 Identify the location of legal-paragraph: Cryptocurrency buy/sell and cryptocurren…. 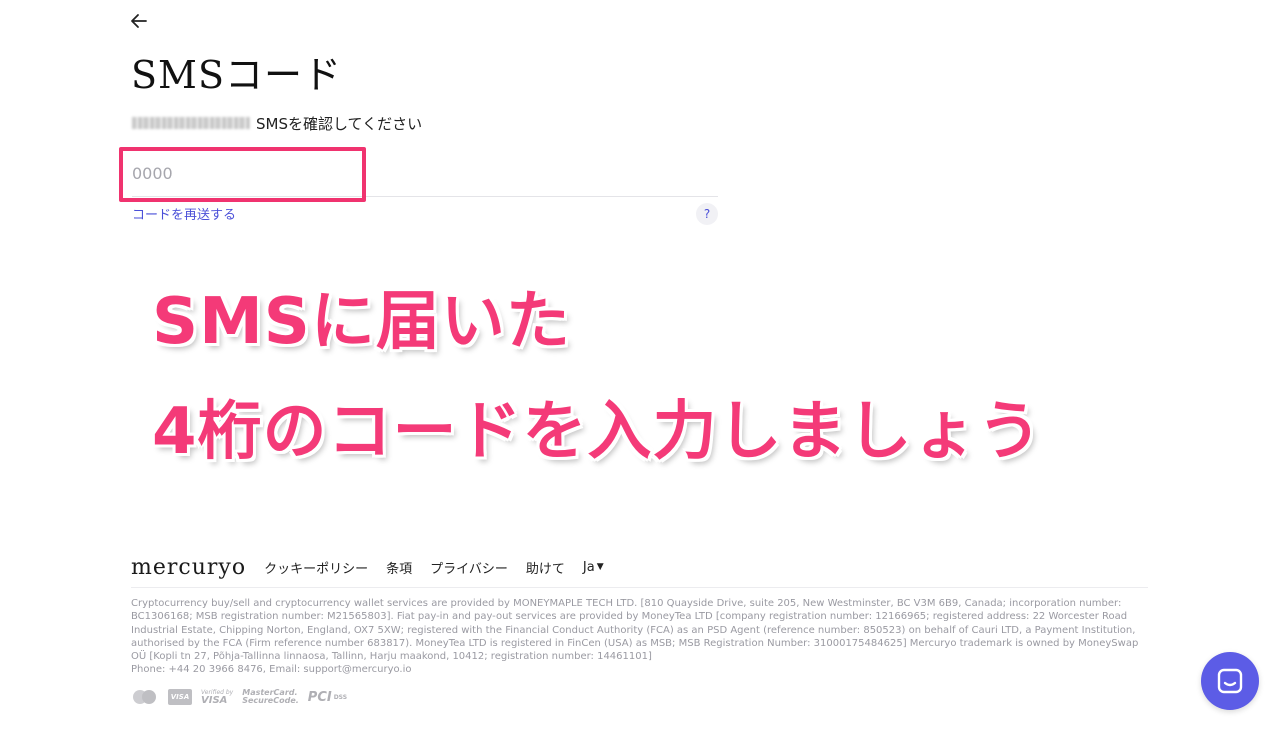
(635, 630).